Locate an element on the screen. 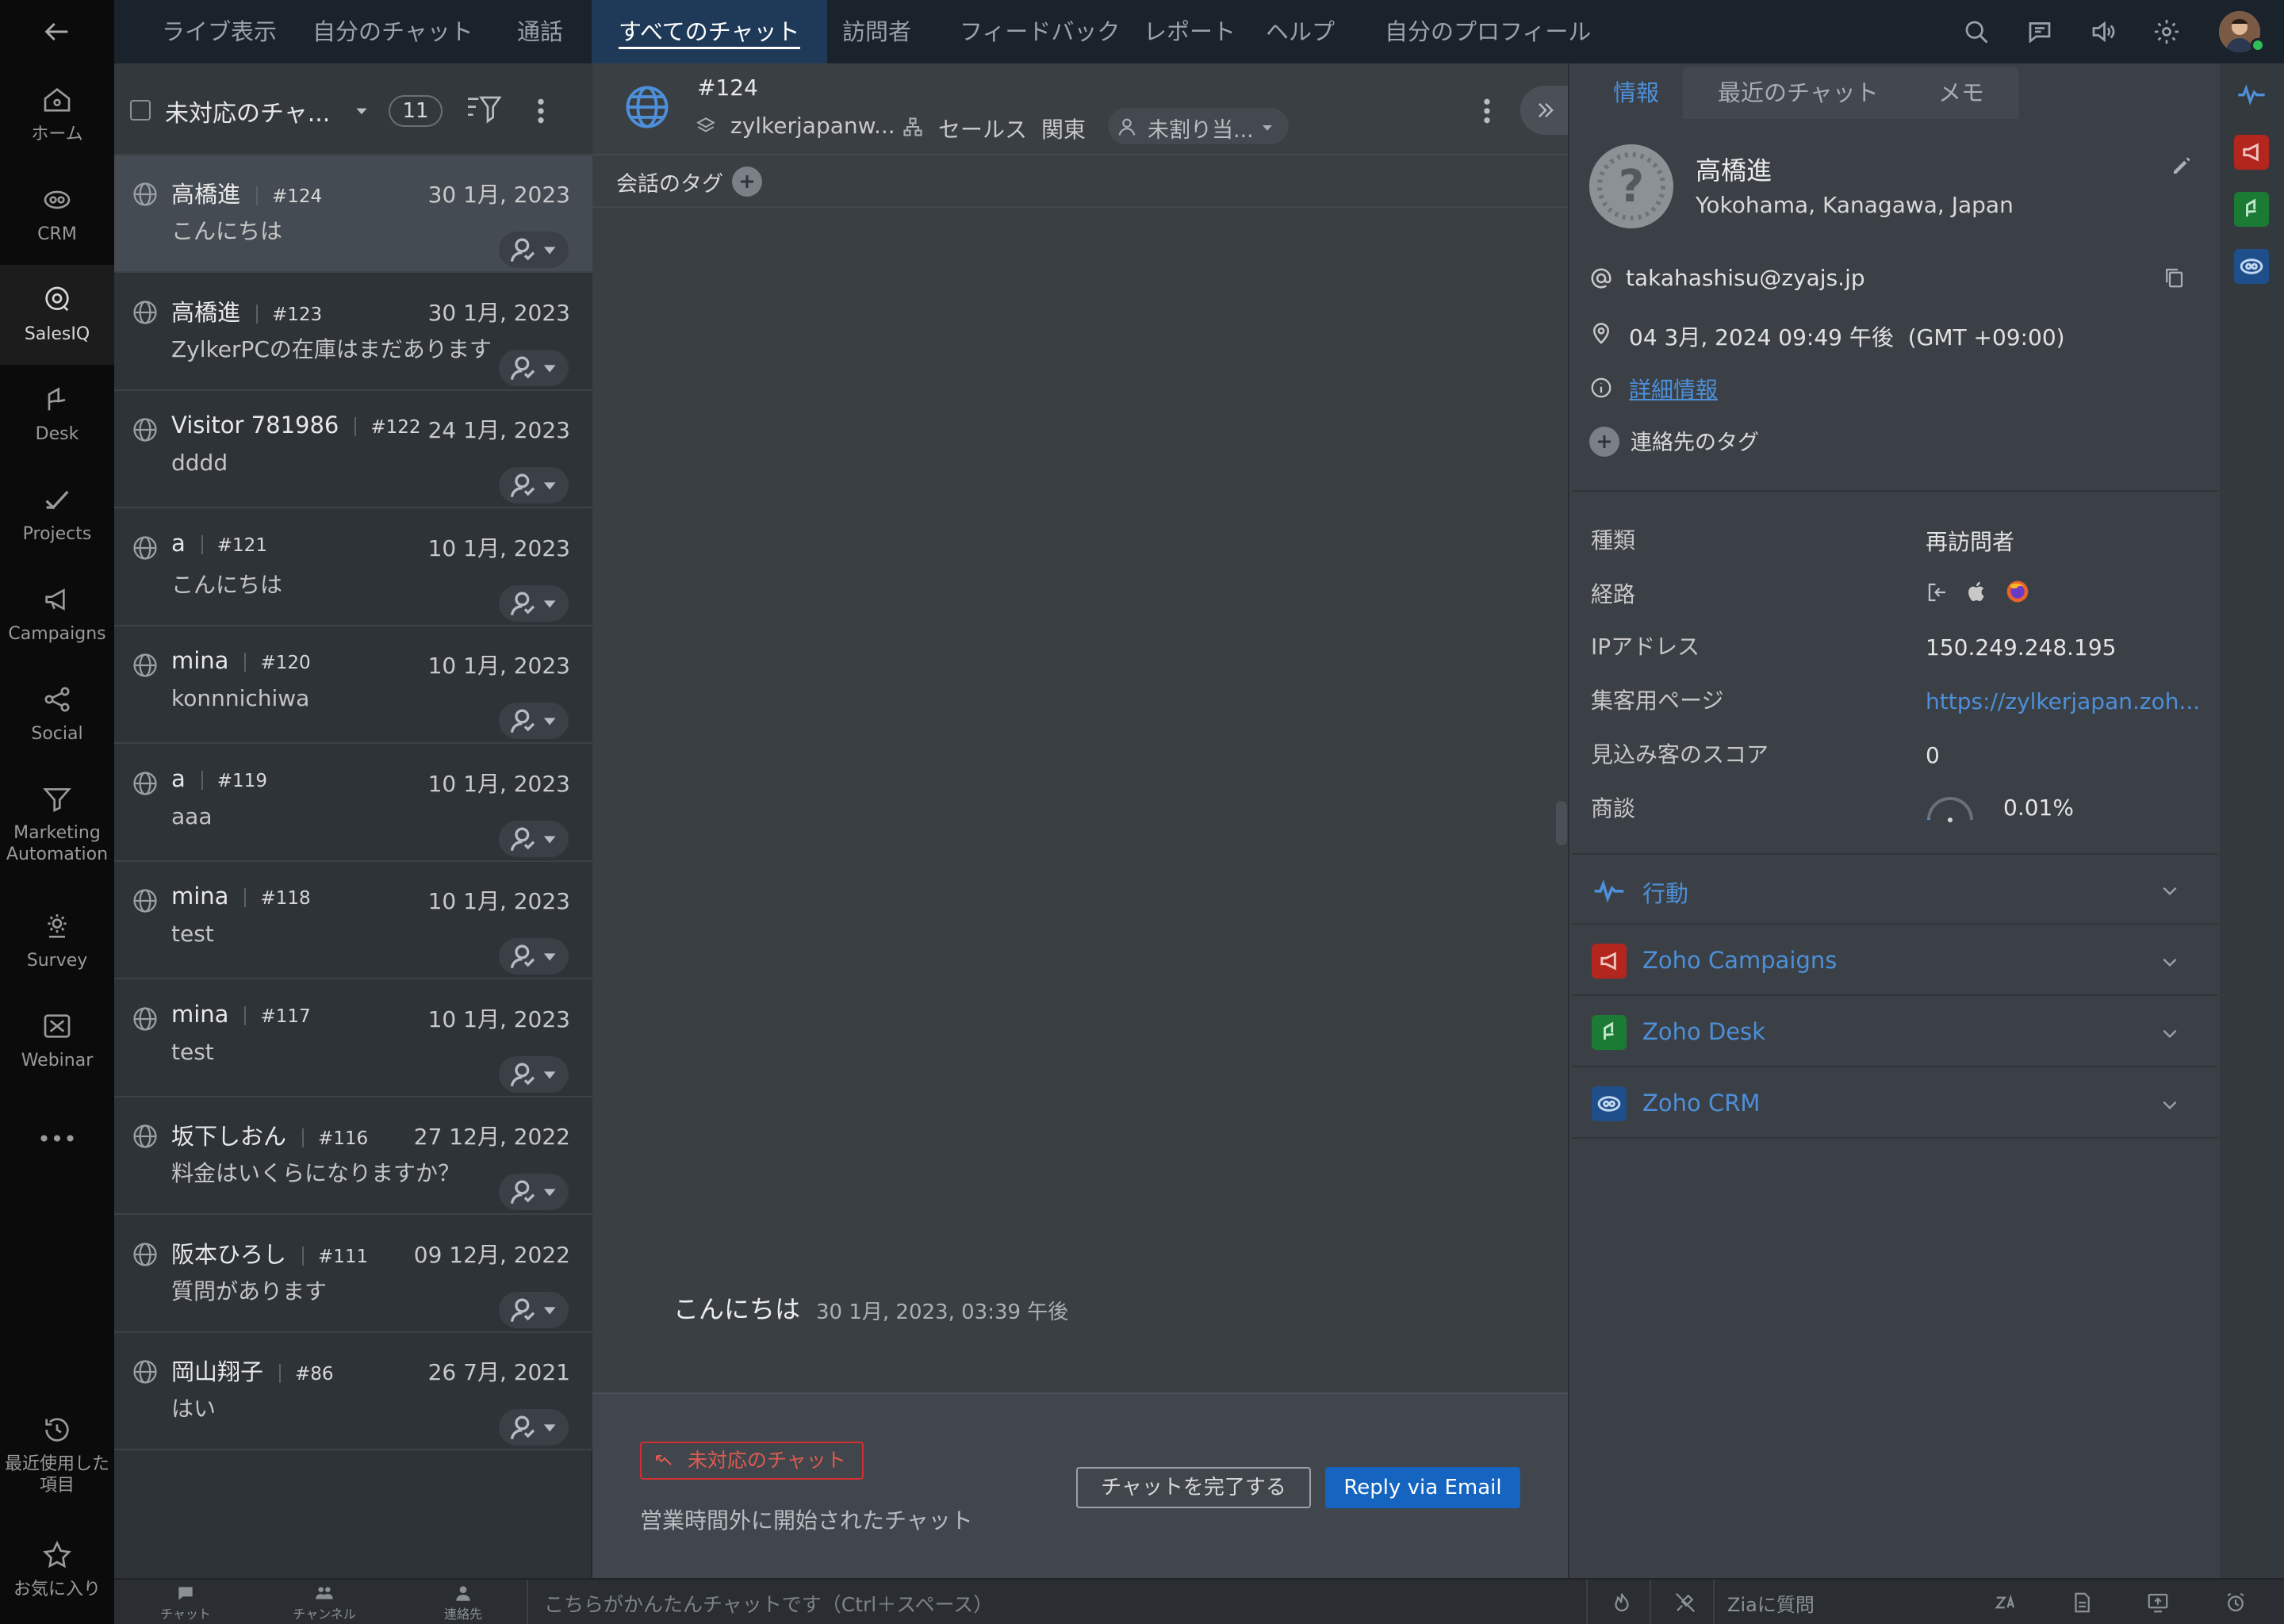 The height and width of the screenshot is (1624, 2284). separator is located at coordinates (303, 1137).